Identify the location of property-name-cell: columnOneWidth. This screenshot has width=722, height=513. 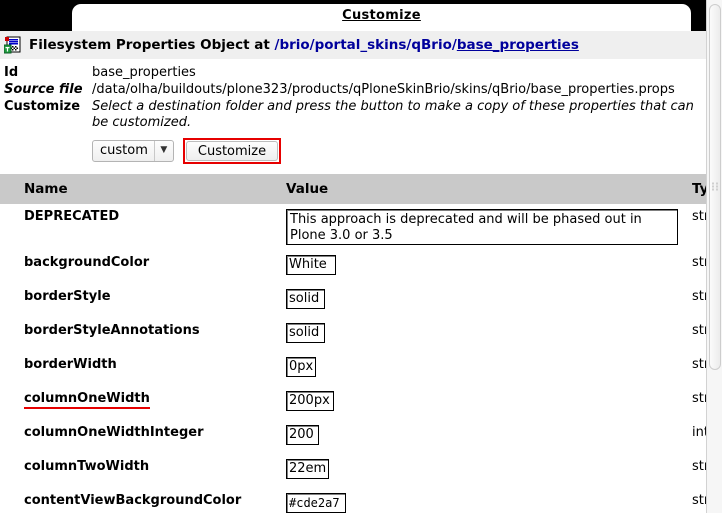
(143, 403).